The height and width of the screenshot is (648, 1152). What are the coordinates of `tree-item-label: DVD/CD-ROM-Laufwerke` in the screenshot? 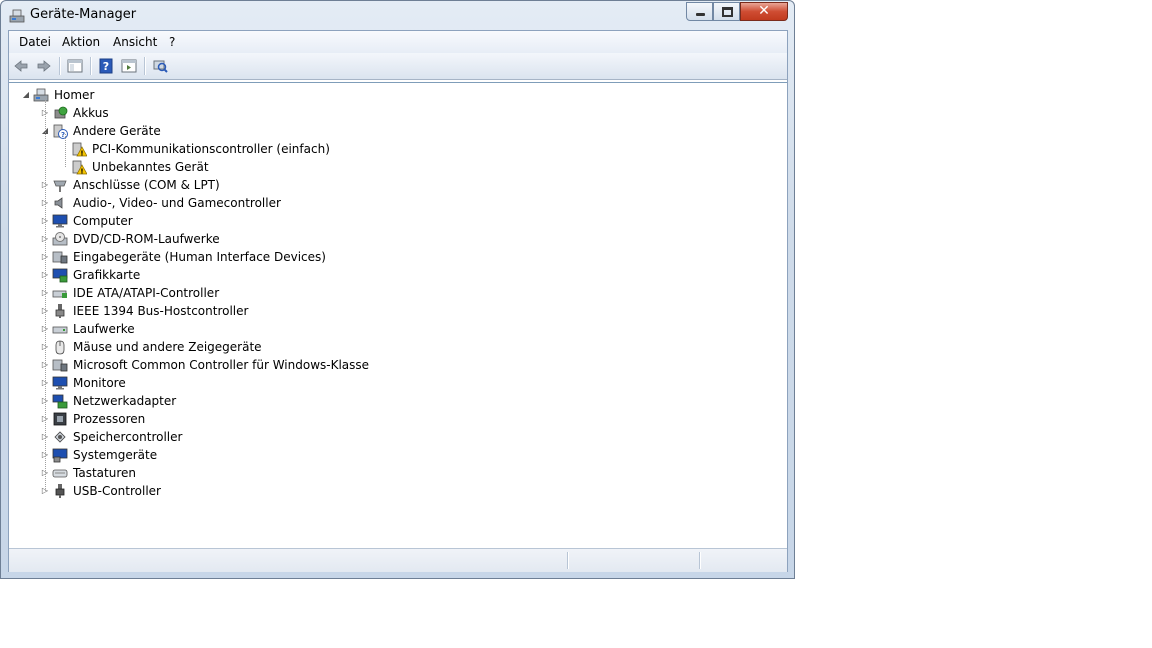 It's located at (146, 239).